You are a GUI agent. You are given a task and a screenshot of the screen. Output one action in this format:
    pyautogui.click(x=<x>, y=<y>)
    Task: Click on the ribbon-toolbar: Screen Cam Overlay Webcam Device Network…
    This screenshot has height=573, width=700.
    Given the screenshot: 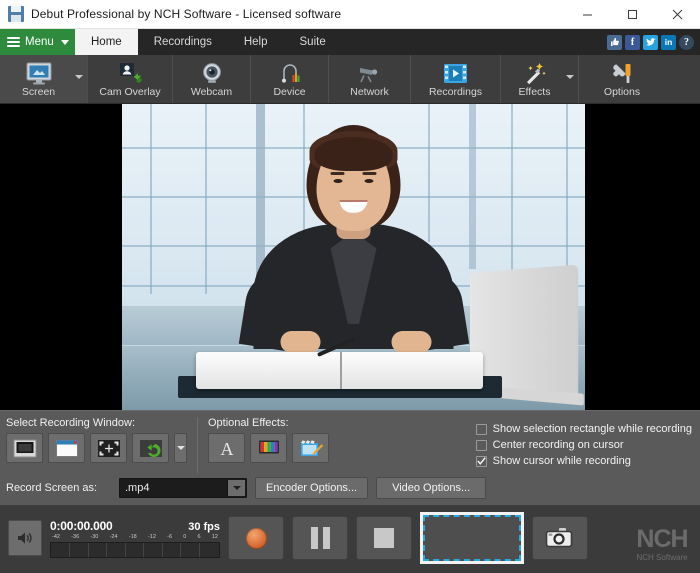 What is the action you would take?
    pyautogui.click(x=350, y=79)
    